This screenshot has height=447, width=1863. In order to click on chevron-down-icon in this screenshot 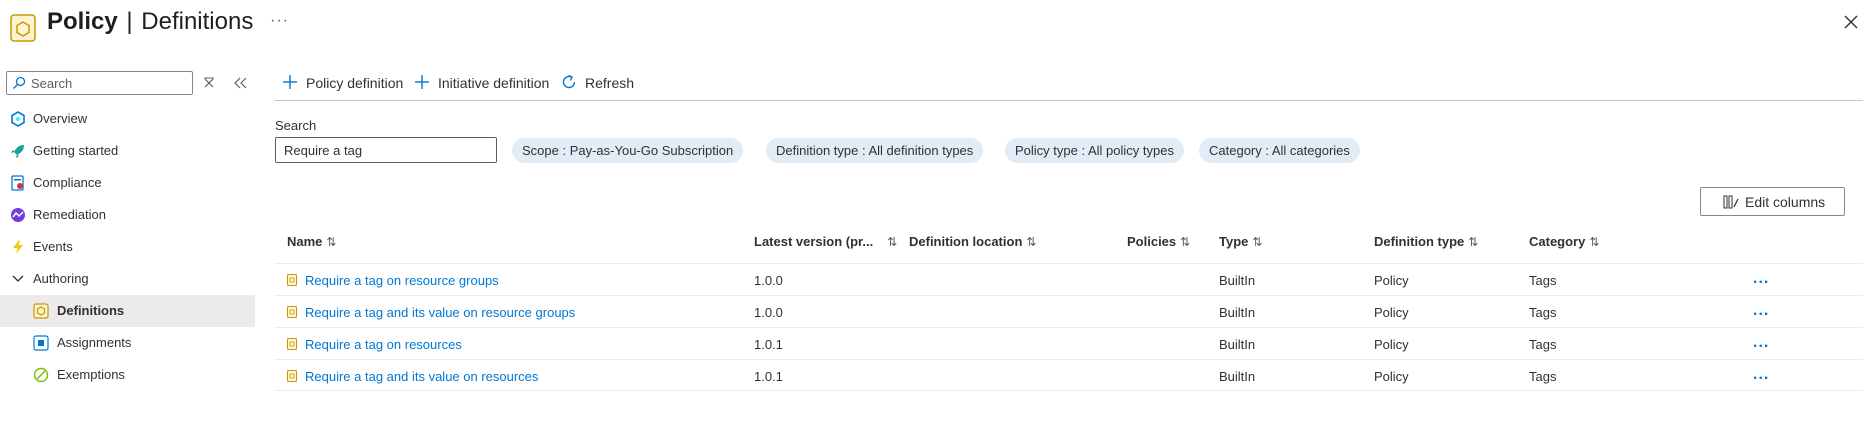, I will do `click(18, 278)`.